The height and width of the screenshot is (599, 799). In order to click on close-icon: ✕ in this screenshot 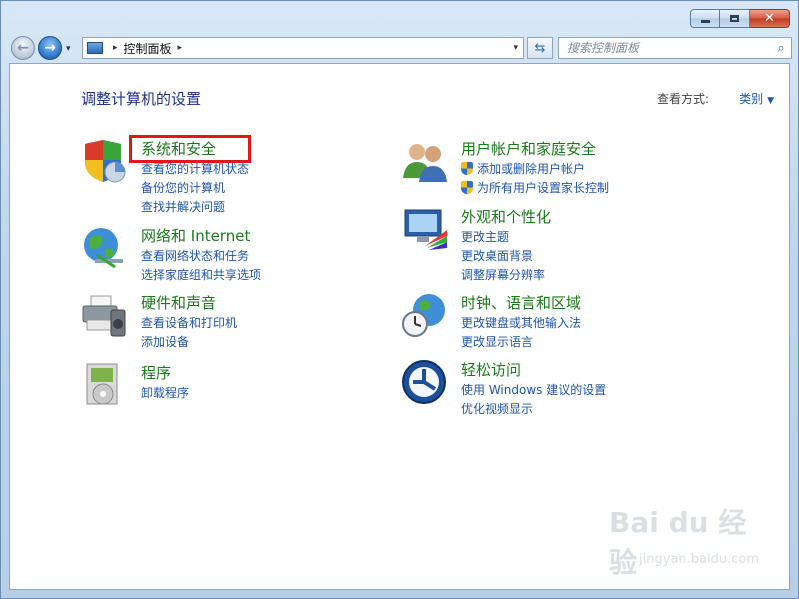, I will do `click(769, 18)`.